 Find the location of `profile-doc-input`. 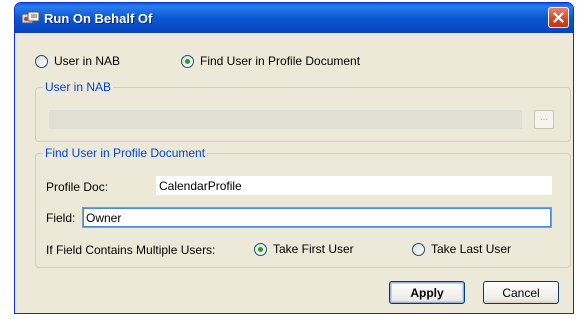

profile-doc-input is located at coordinates (354, 185).